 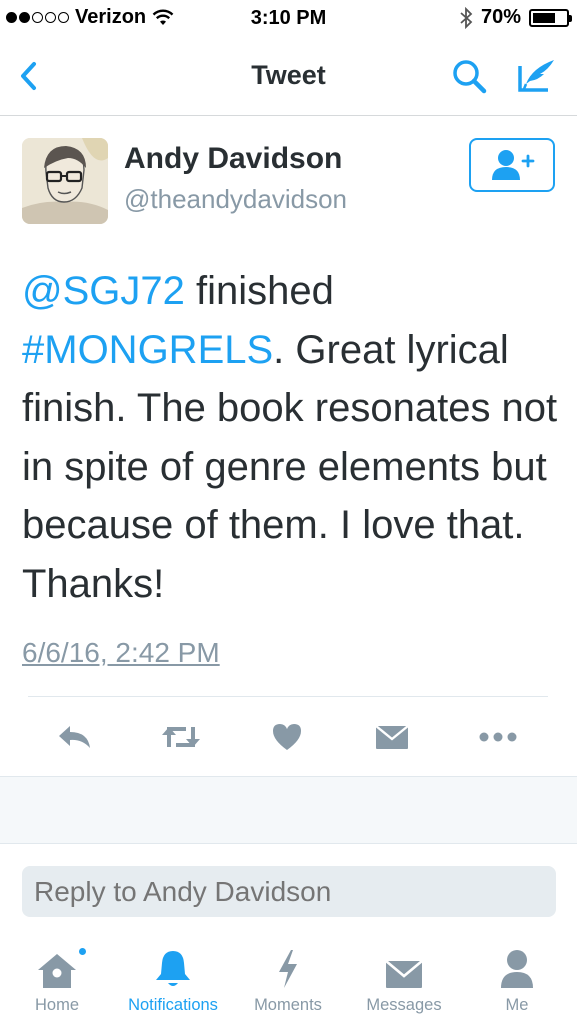 I want to click on lightning-icon, so click(x=288, y=969).